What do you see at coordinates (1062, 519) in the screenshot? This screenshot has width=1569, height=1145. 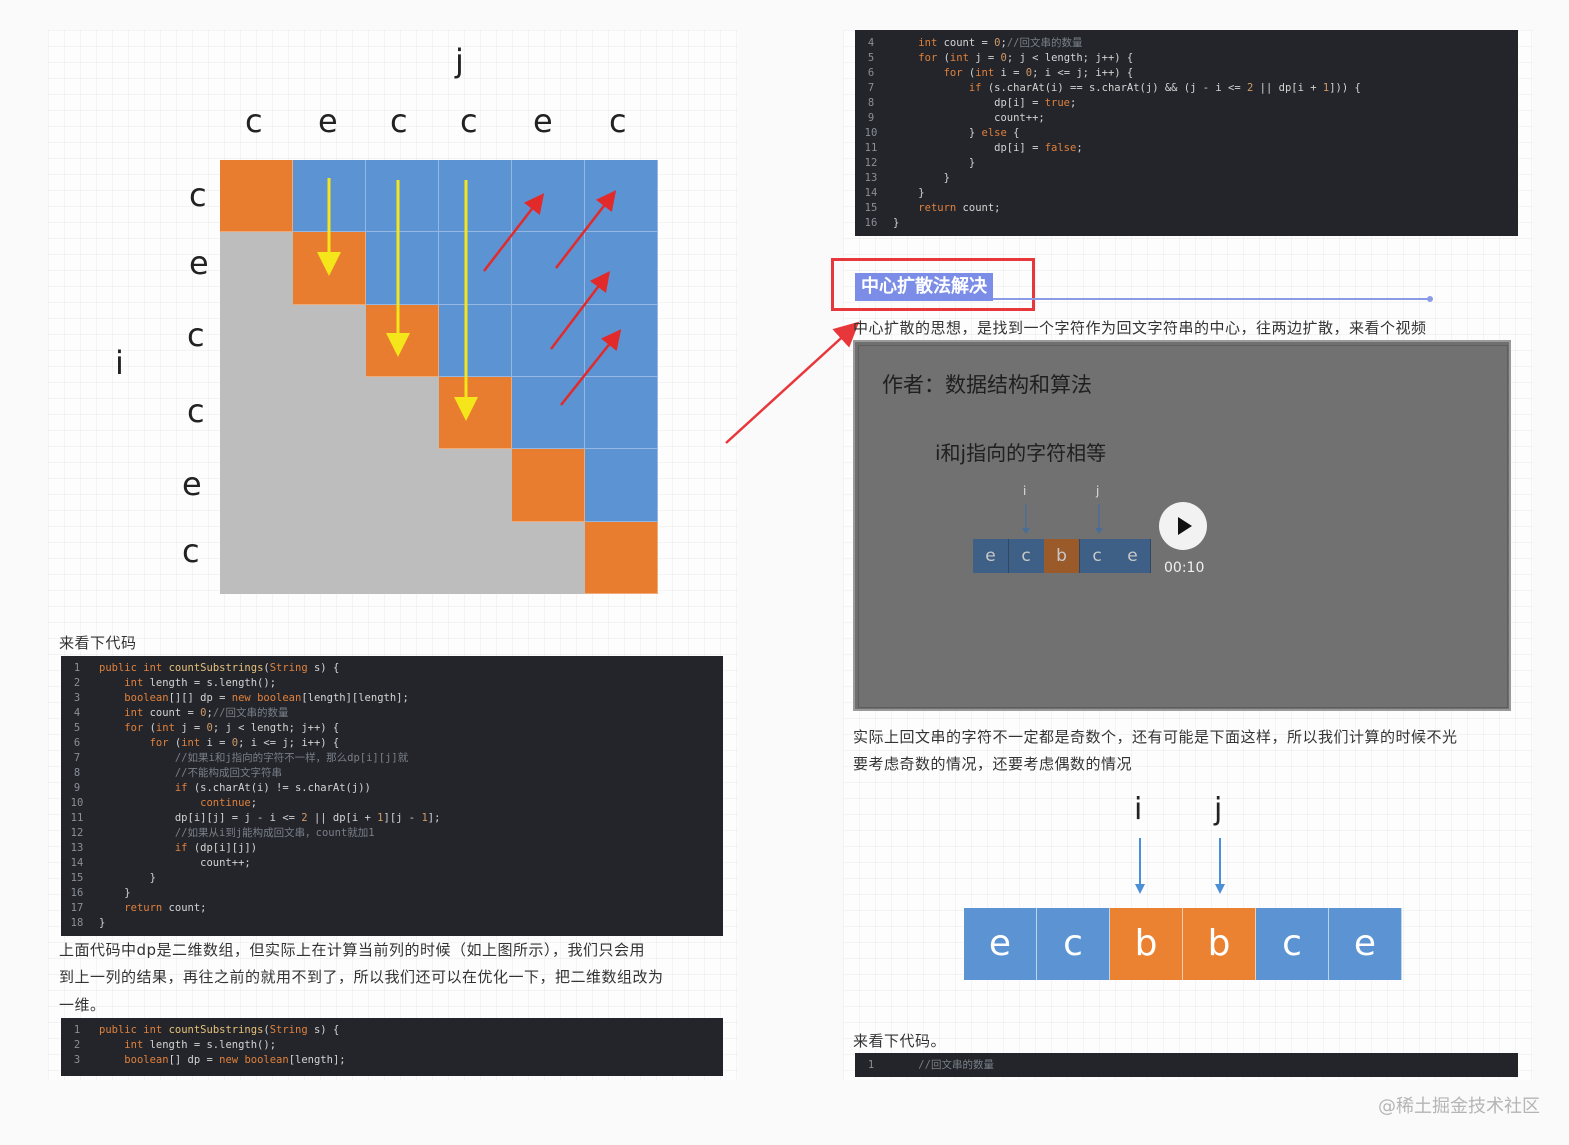 I see `video-pointer-arrows` at bounding box center [1062, 519].